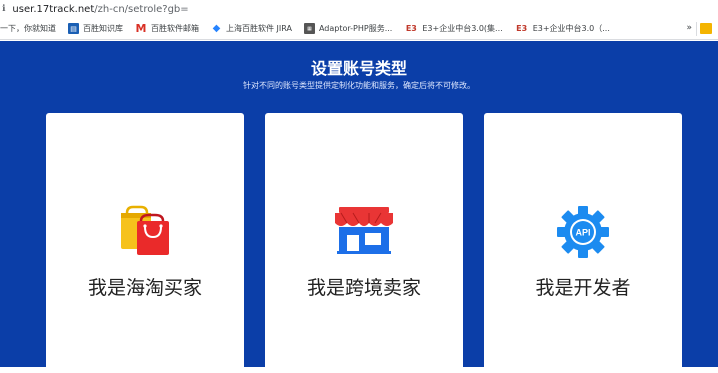  I want to click on bookmark-label: 百胜软件邮箱, so click(175, 28).